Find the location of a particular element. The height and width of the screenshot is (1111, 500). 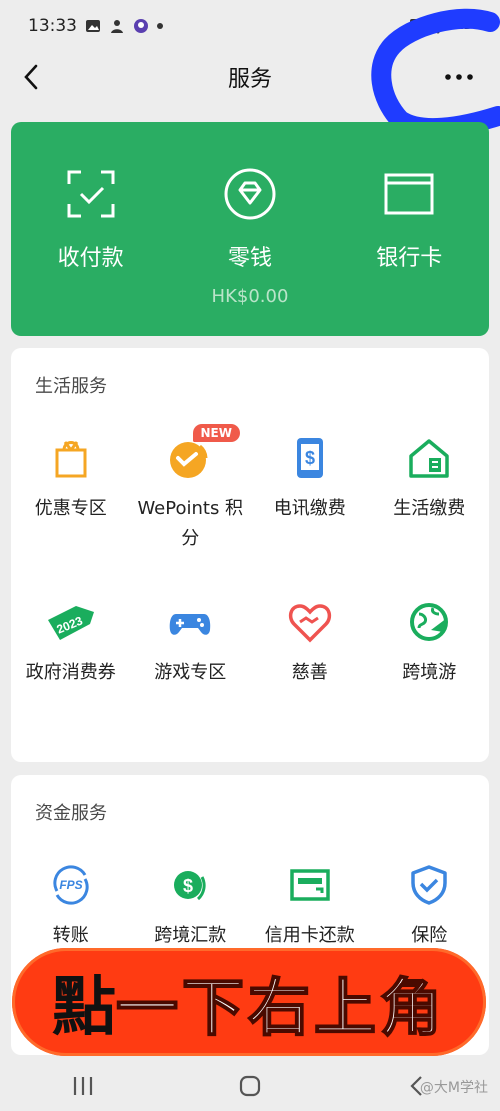

wallet-label-pay: 收付款 is located at coordinates (90, 258).